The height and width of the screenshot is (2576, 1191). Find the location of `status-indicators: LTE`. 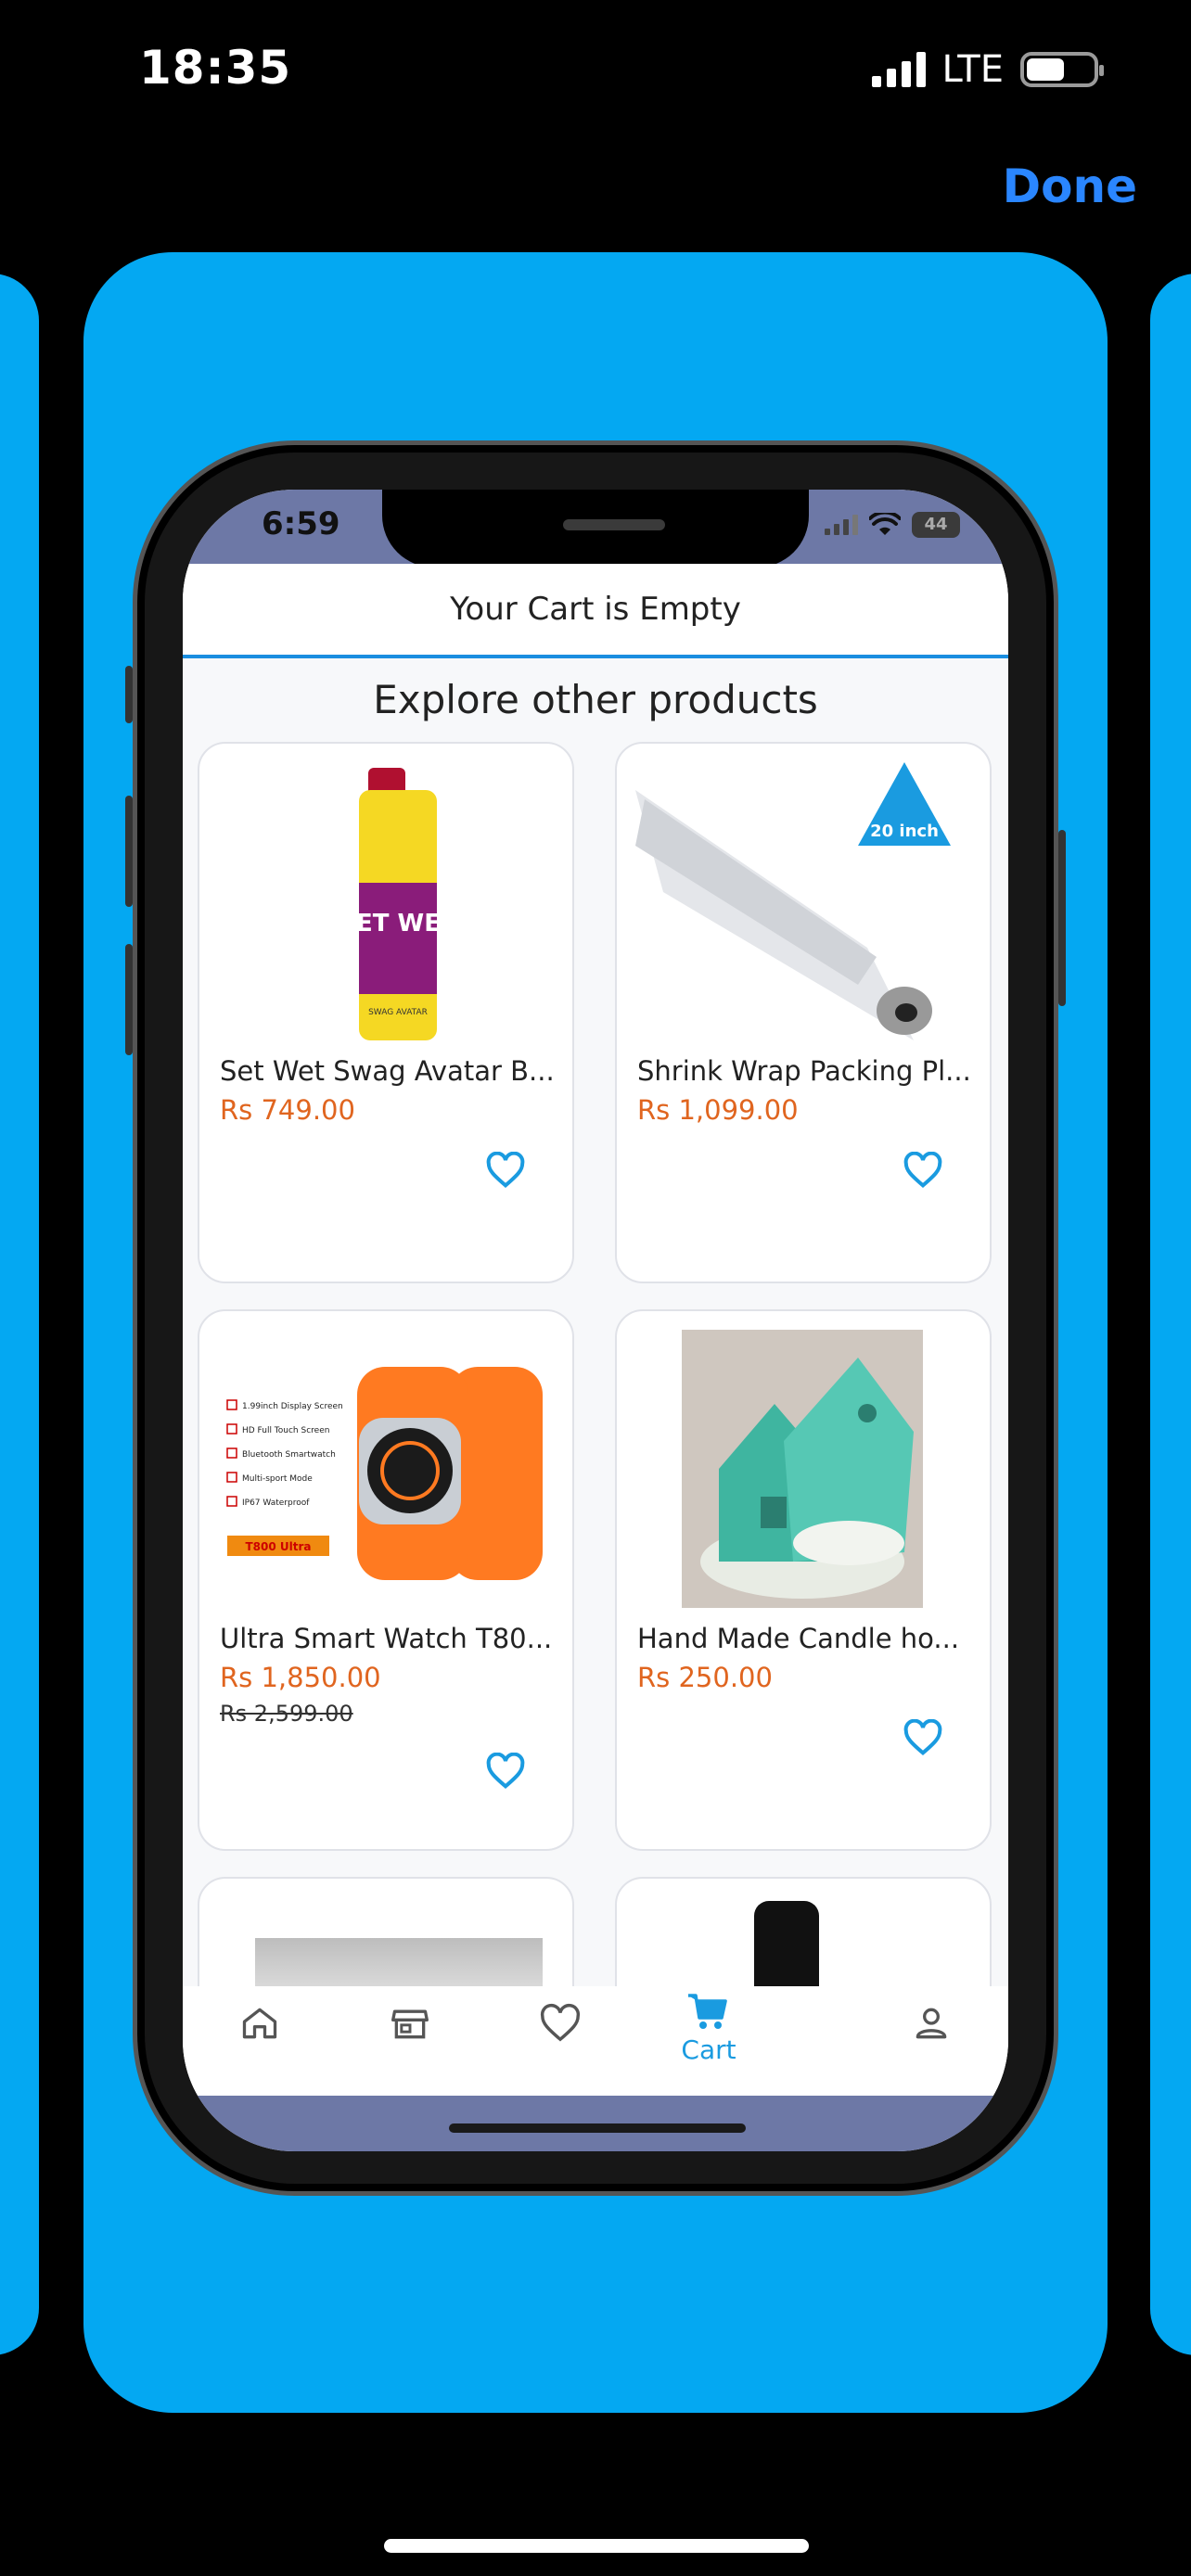

status-indicators: LTE is located at coordinates (988, 69).